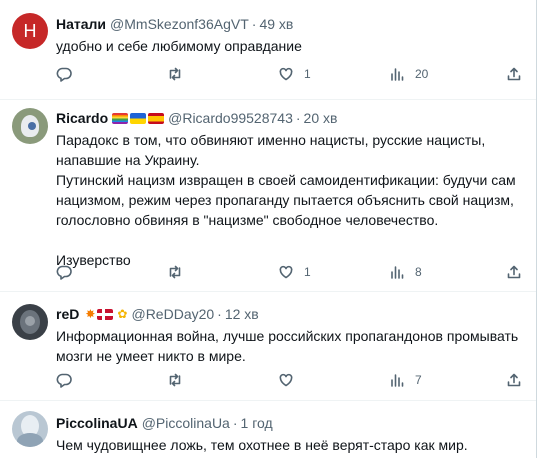 This screenshot has width=537, height=458. I want to click on author-handle: @ReDDay20, so click(172, 314).